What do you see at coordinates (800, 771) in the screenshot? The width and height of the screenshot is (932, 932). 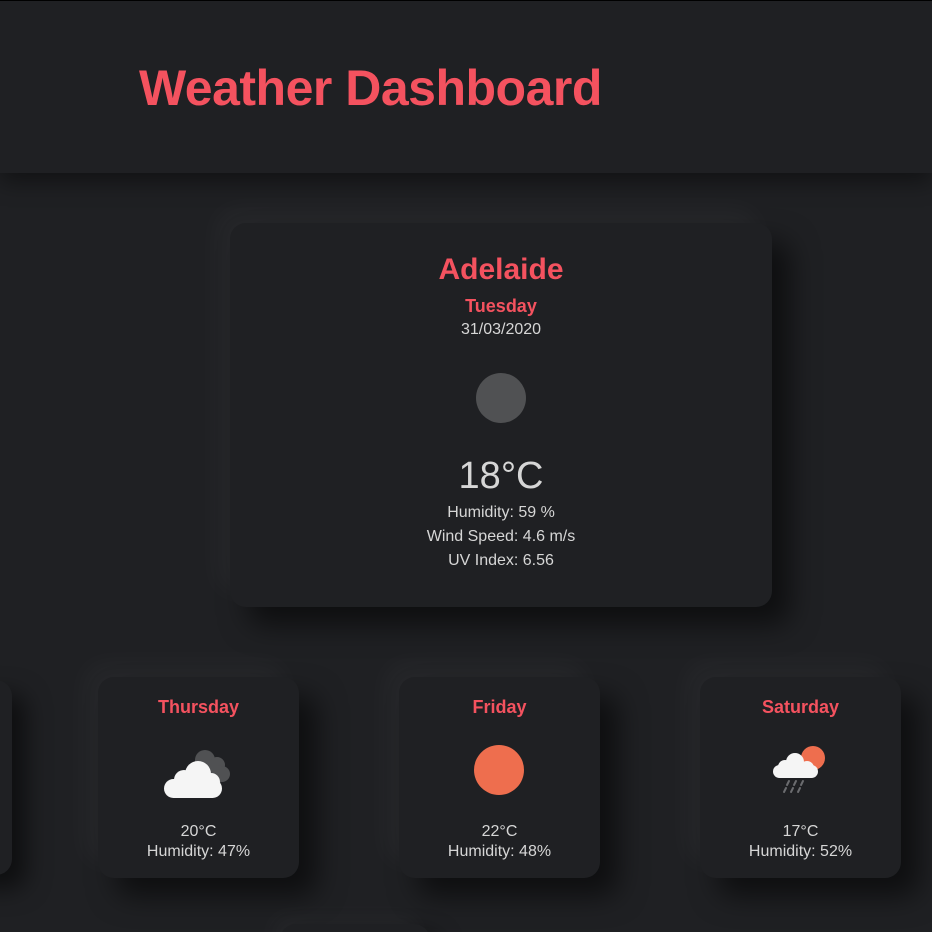 I see `rain-sun-icon` at bounding box center [800, 771].